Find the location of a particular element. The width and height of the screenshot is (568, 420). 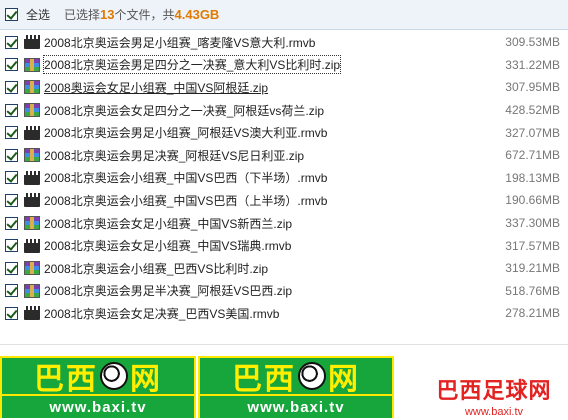

file-size: 309.53MB is located at coordinates (532, 42).